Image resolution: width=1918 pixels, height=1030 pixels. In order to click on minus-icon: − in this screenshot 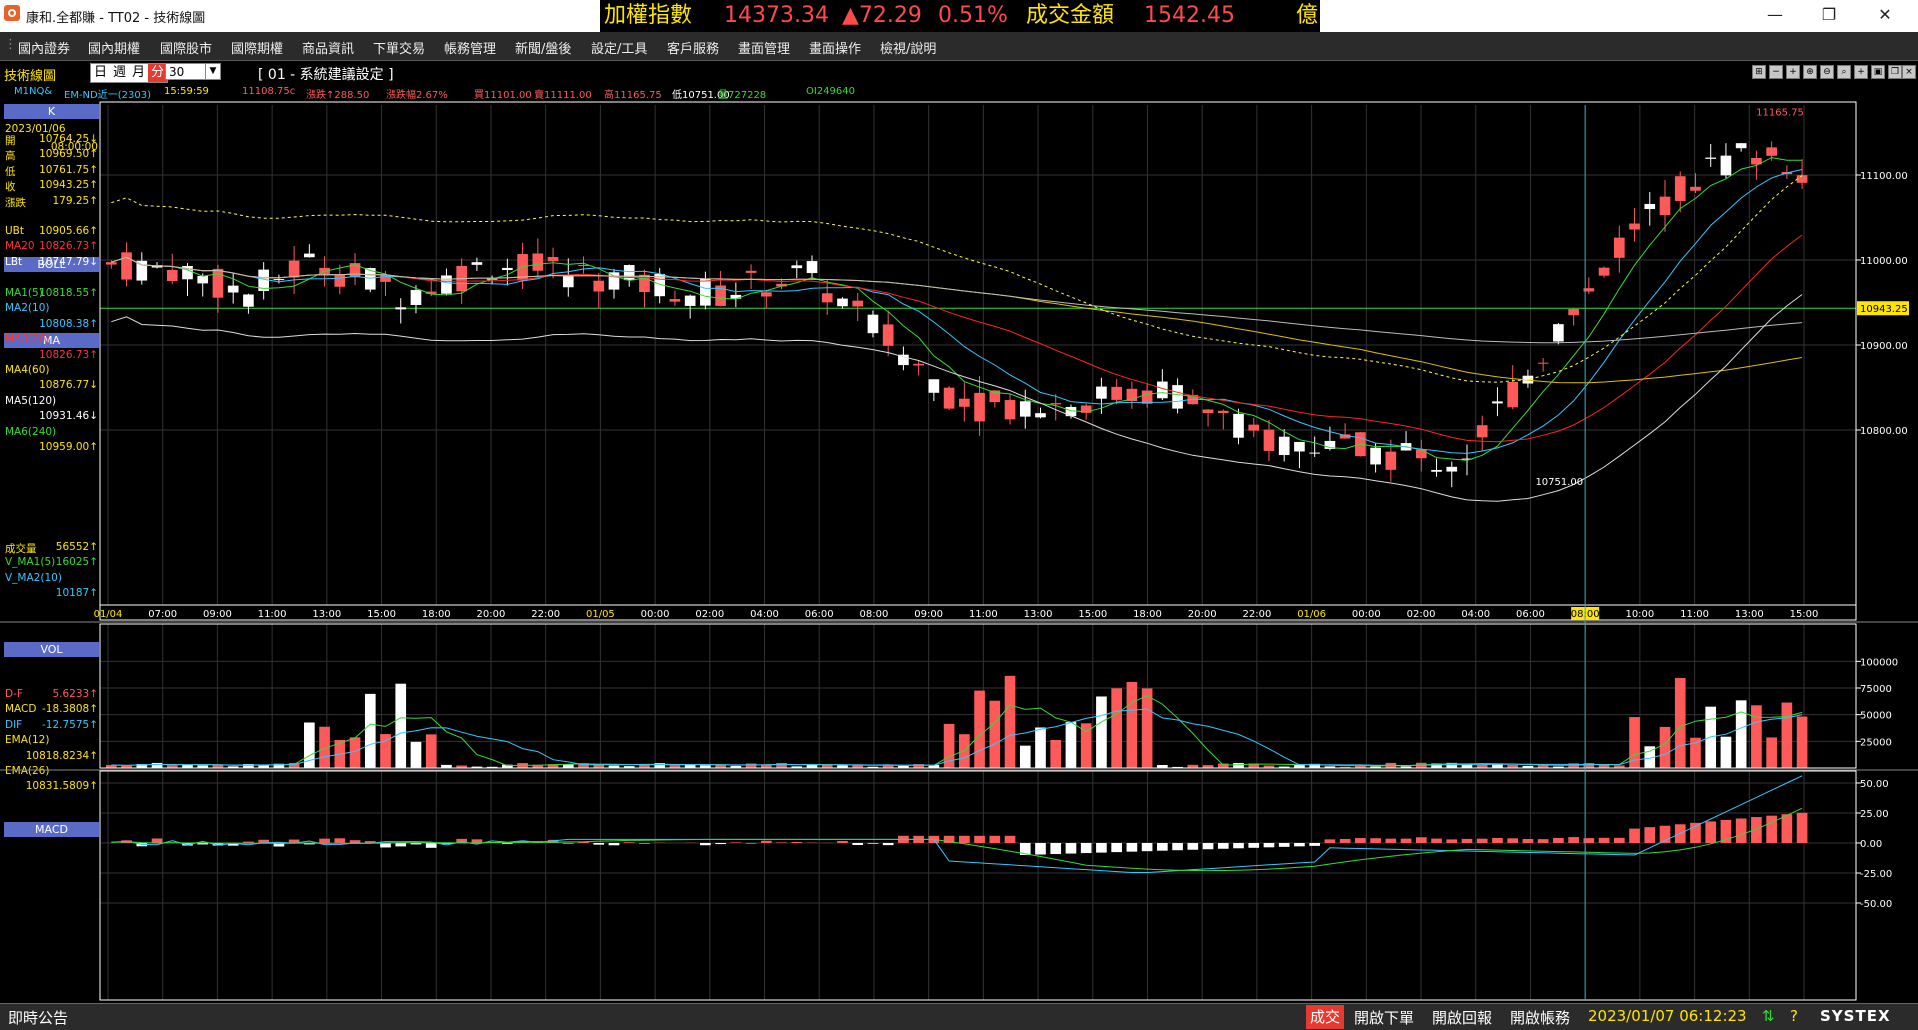, I will do `click(1776, 72)`.